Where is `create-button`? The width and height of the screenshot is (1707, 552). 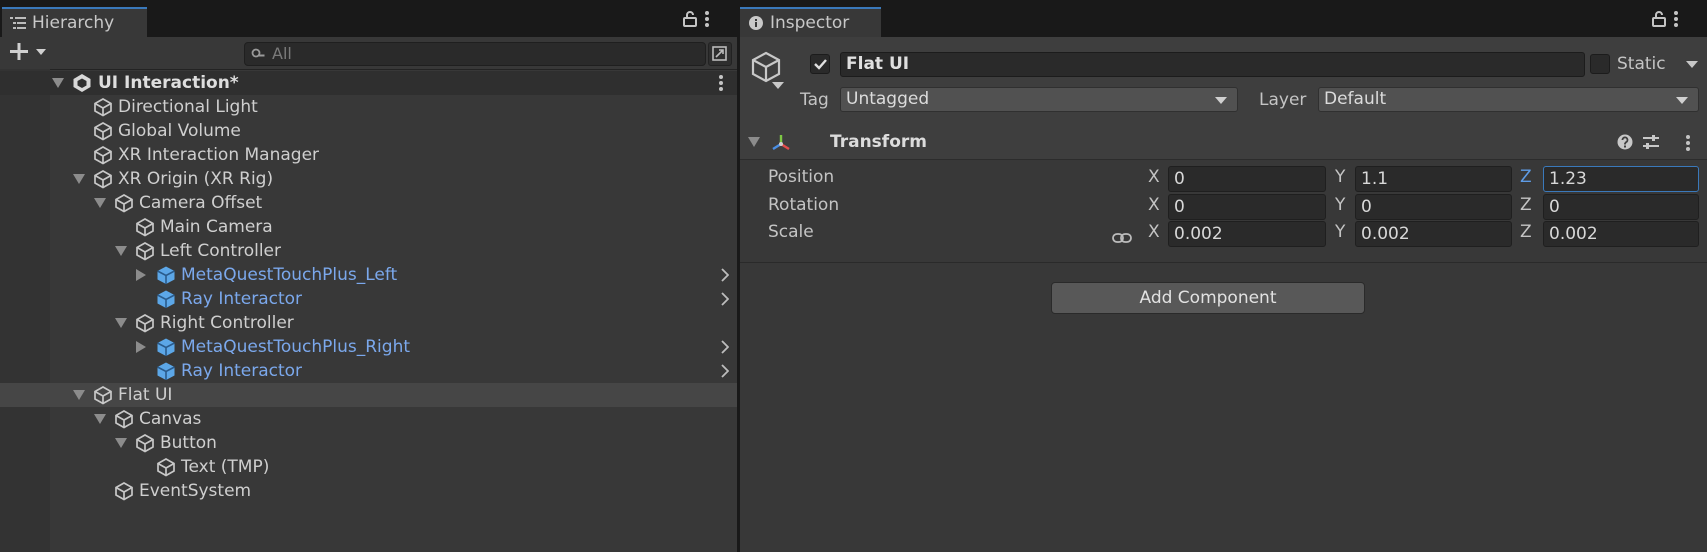
create-button is located at coordinates (29, 52).